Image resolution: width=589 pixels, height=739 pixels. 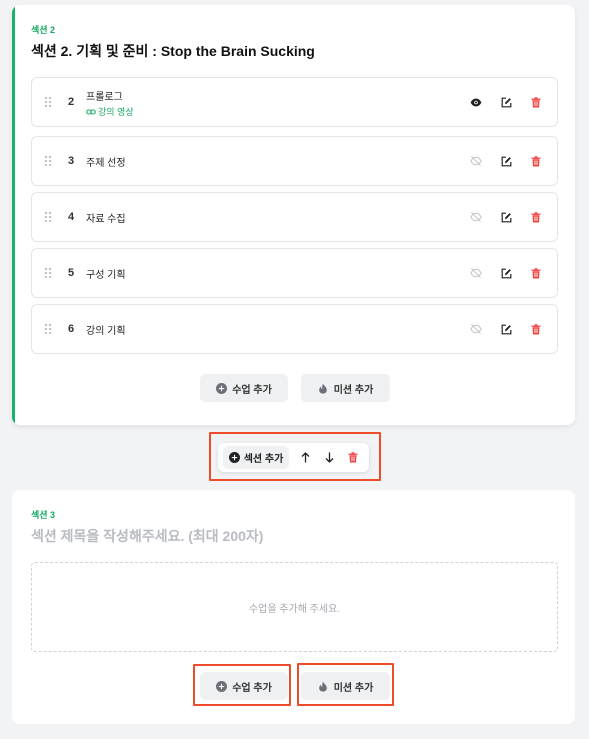 I want to click on lesson-title: 프롤로그, so click(x=104, y=95).